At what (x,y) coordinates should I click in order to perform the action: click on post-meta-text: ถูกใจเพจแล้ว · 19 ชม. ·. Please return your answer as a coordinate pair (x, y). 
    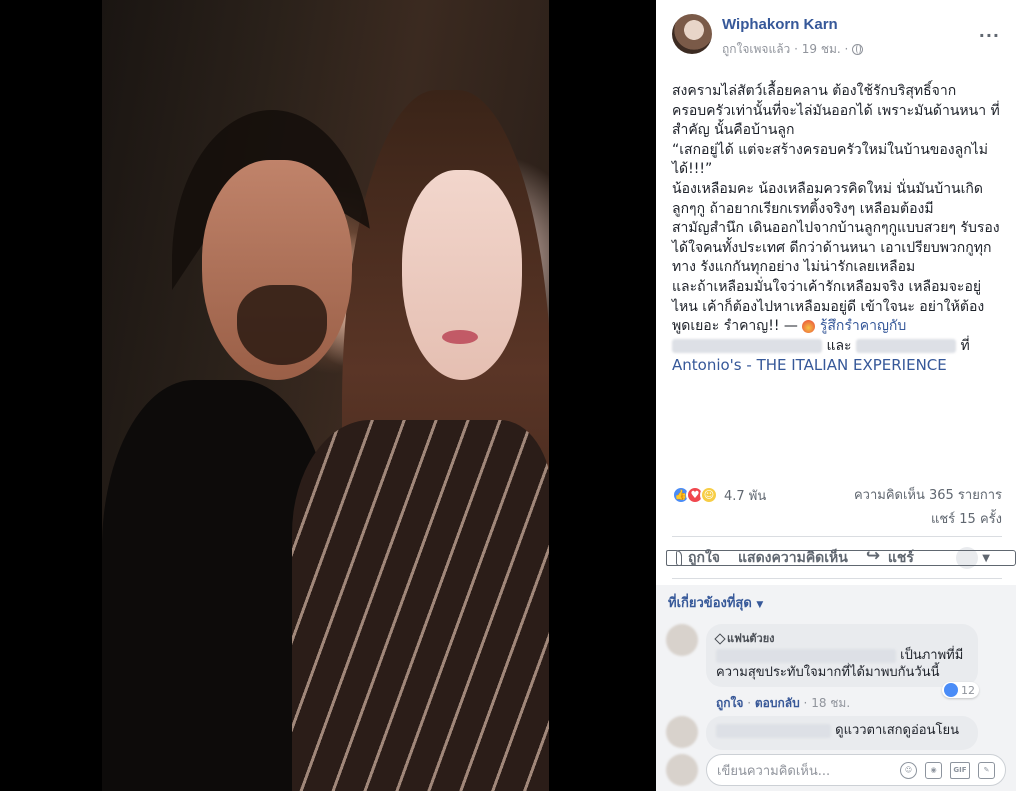
    Looking at the image, I should click on (785, 49).